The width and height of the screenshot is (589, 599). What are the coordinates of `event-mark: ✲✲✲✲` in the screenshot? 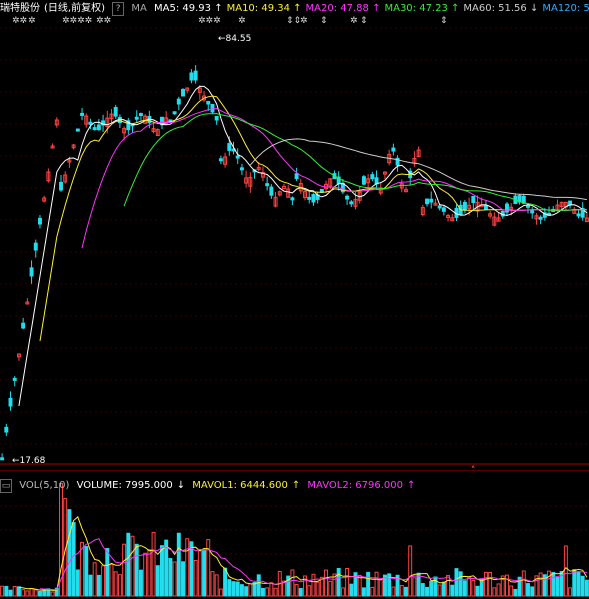 It's located at (77, 21).